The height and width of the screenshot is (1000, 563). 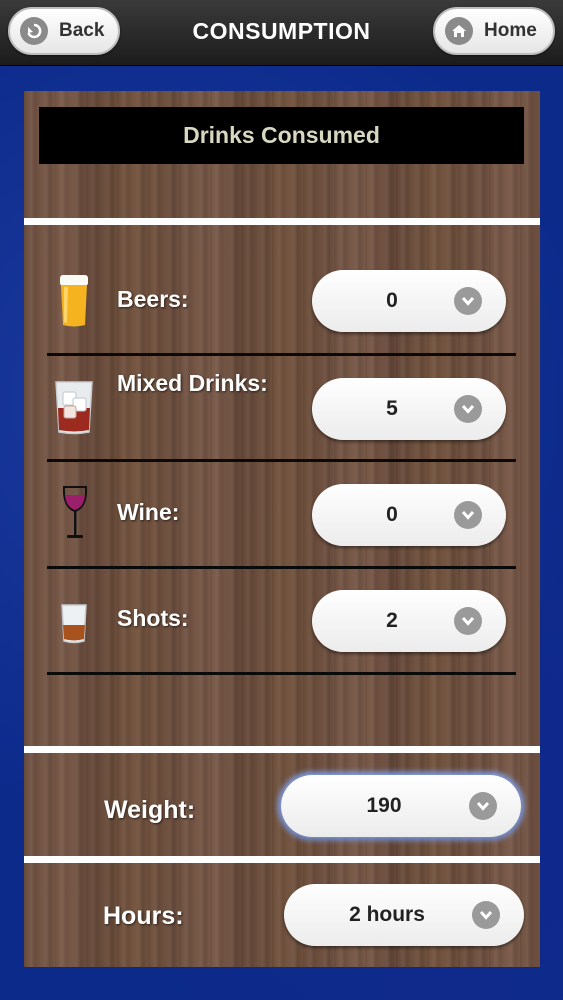 What do you see at coordinates (74, 409) in the screenshot?
I see `mixed-drink-icon` at bounding box center [74, 409].